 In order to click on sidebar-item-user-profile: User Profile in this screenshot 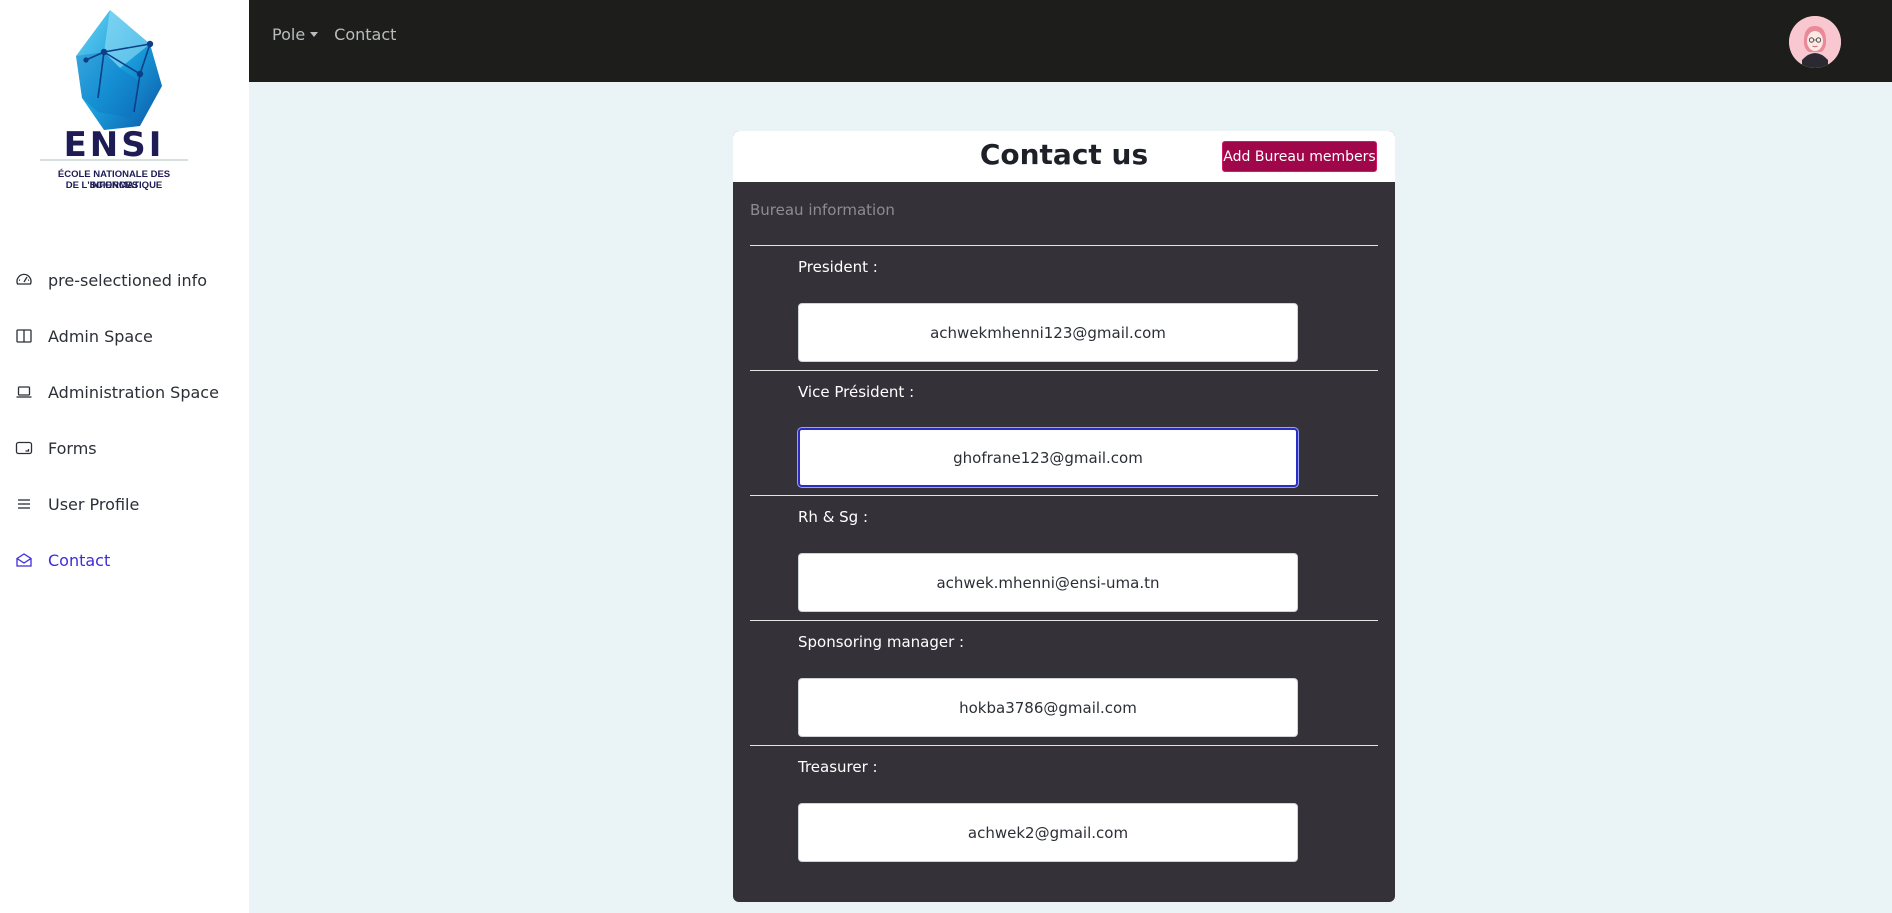, I will do `click(124, 504)`.